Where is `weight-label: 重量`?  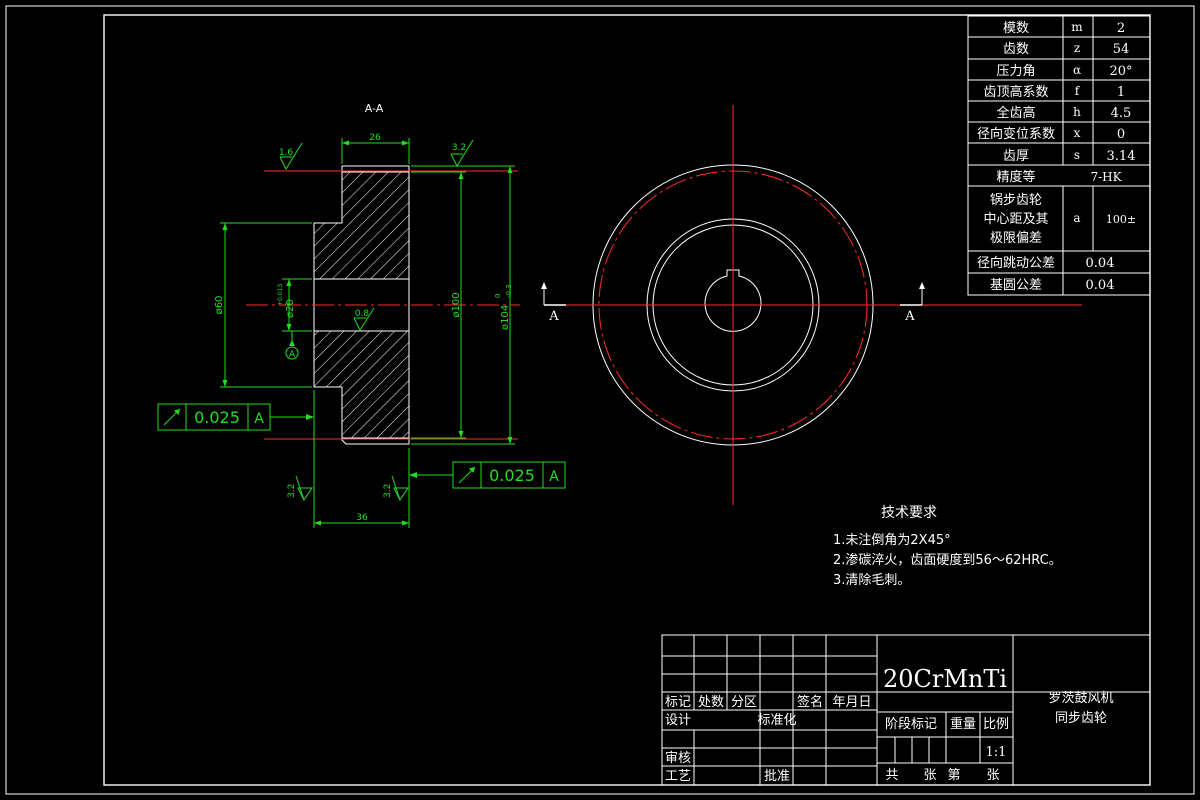 weight-label: 重量 is located at coordinates (963, 724).